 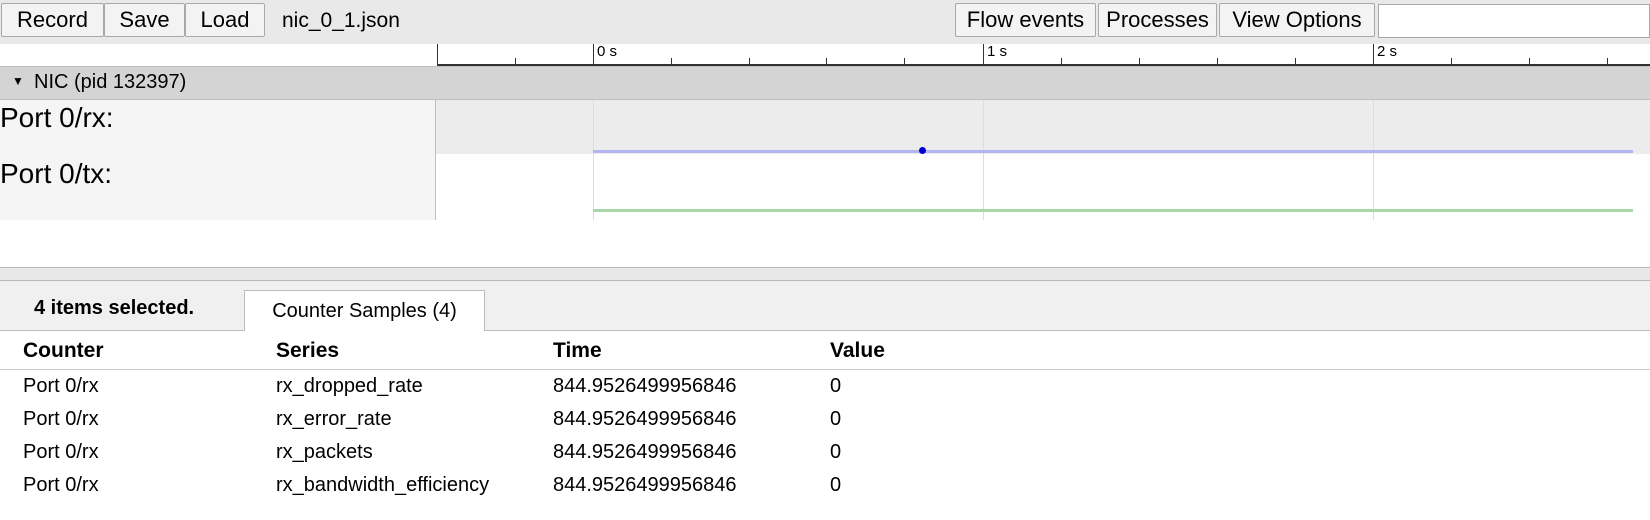 I want to click on selection-summary: 4 items selected., so click(x=114, y=308).